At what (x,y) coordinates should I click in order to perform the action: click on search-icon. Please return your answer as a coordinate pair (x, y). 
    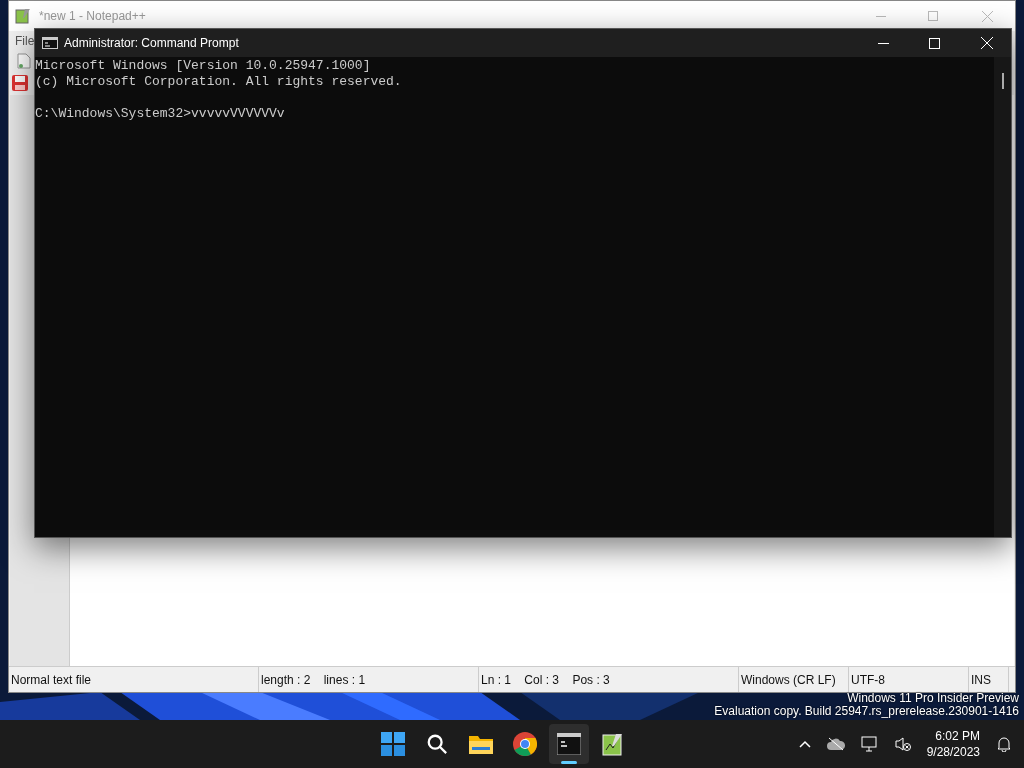
    Looking at the image, I should click on (437, 744).